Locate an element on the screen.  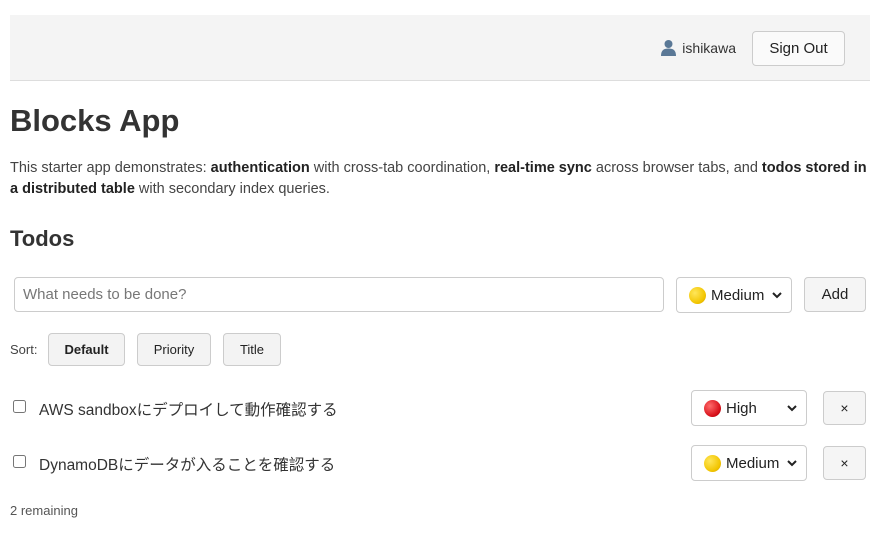
todo-text: AWS sandboxにデプロイして動作確認する is located at coordinates (188, 410).